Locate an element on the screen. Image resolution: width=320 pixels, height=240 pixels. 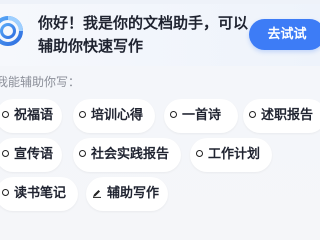
chip-label: 宣传语 is located at coordinates (34, 154).